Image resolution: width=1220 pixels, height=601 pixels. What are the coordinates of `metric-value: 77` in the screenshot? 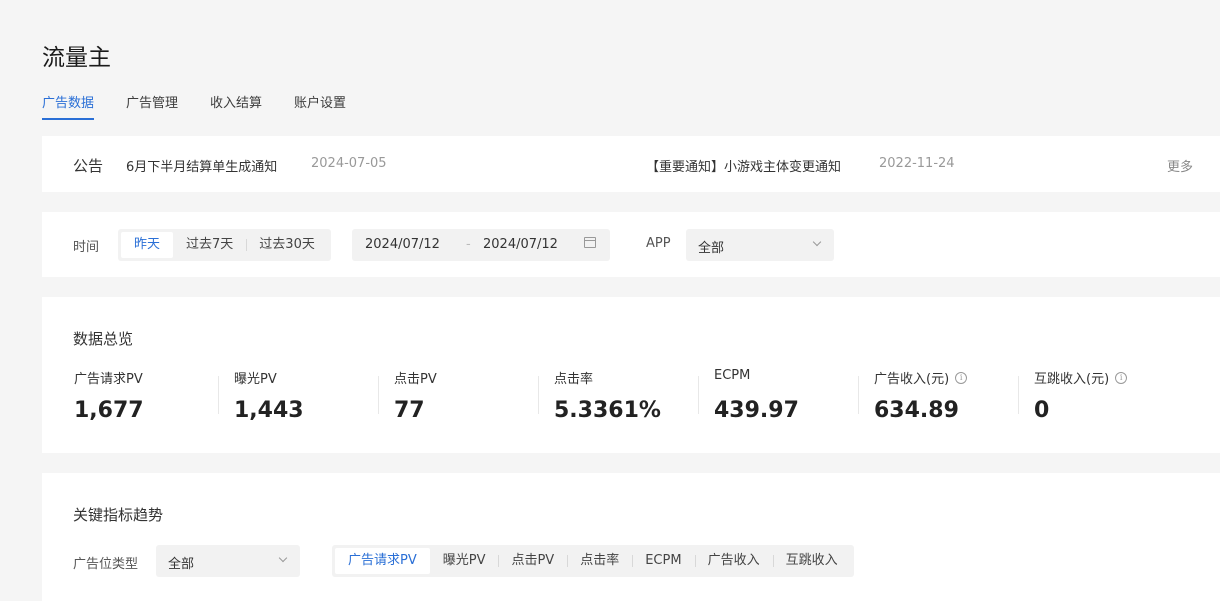 It's located at (409, 410).